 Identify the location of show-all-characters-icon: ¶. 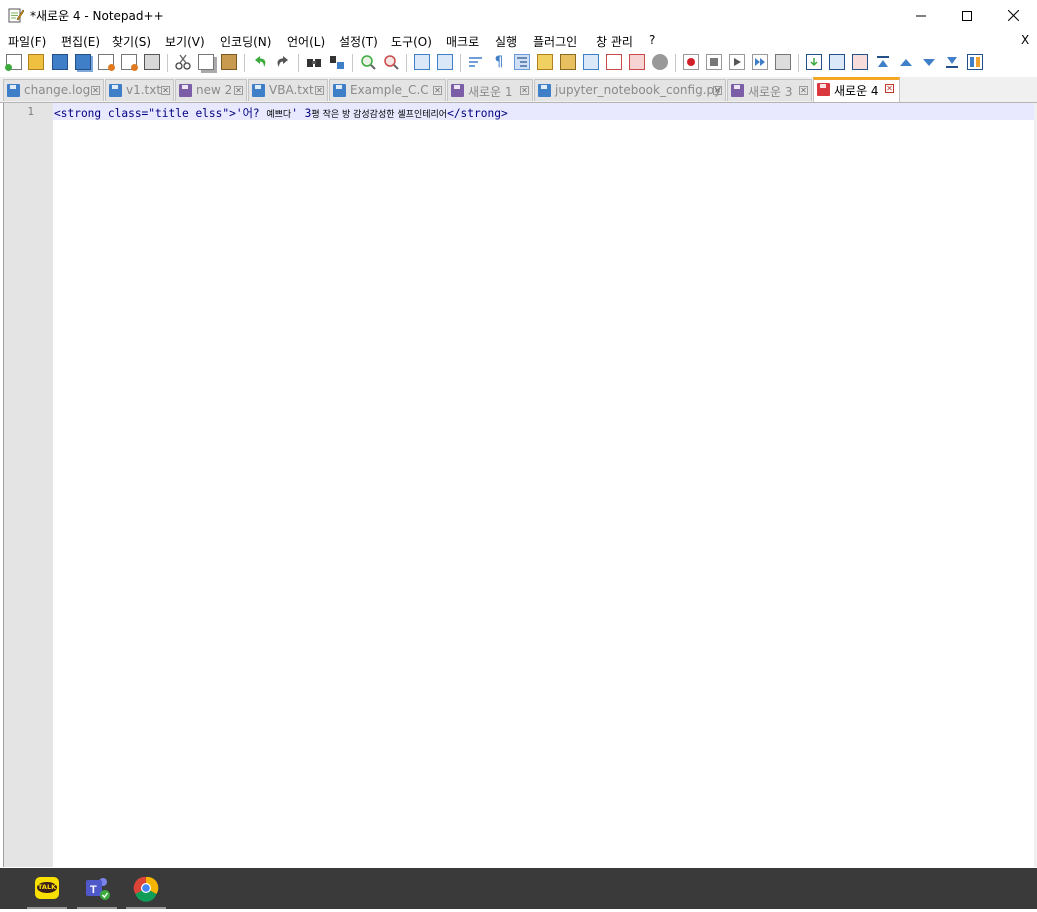
(499, 62).